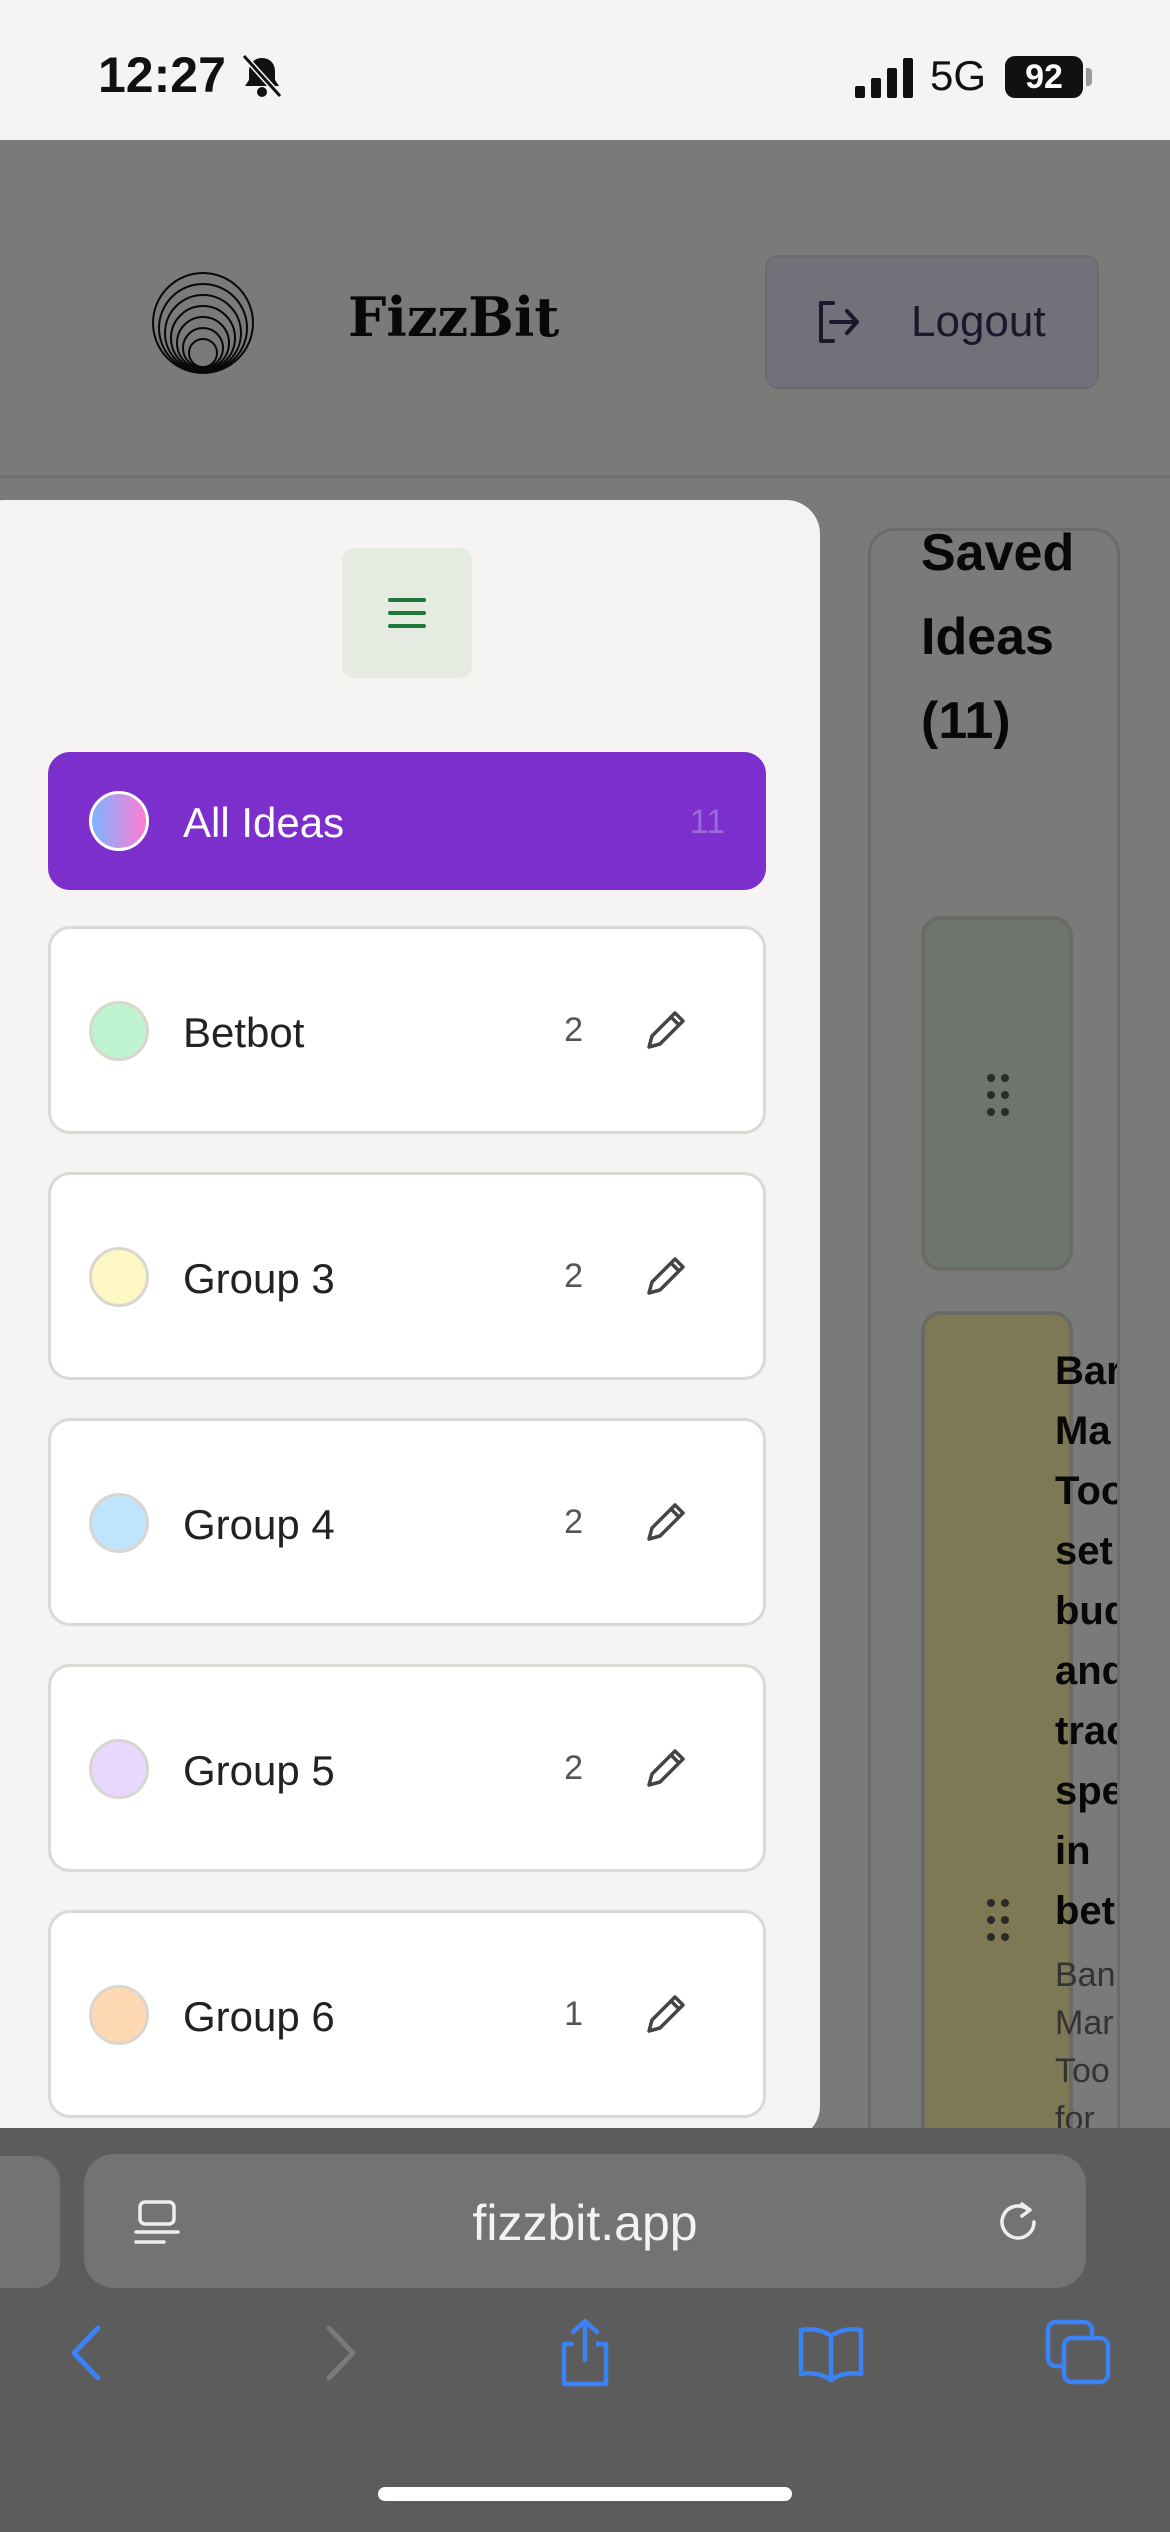  Describe the element at coordinates (407, 2014) in the screenshot. I see `group-item-group-6: Group 6 1` at that location.